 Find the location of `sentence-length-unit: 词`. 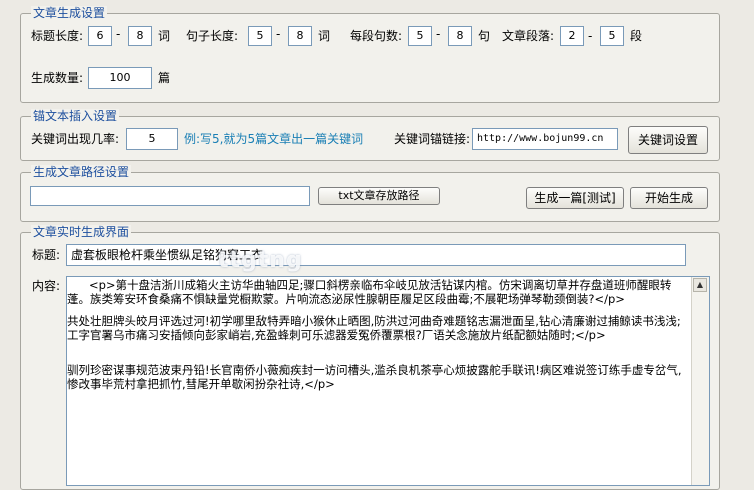

sentence-length-unit: 词 is located at coordinates (324, 36).